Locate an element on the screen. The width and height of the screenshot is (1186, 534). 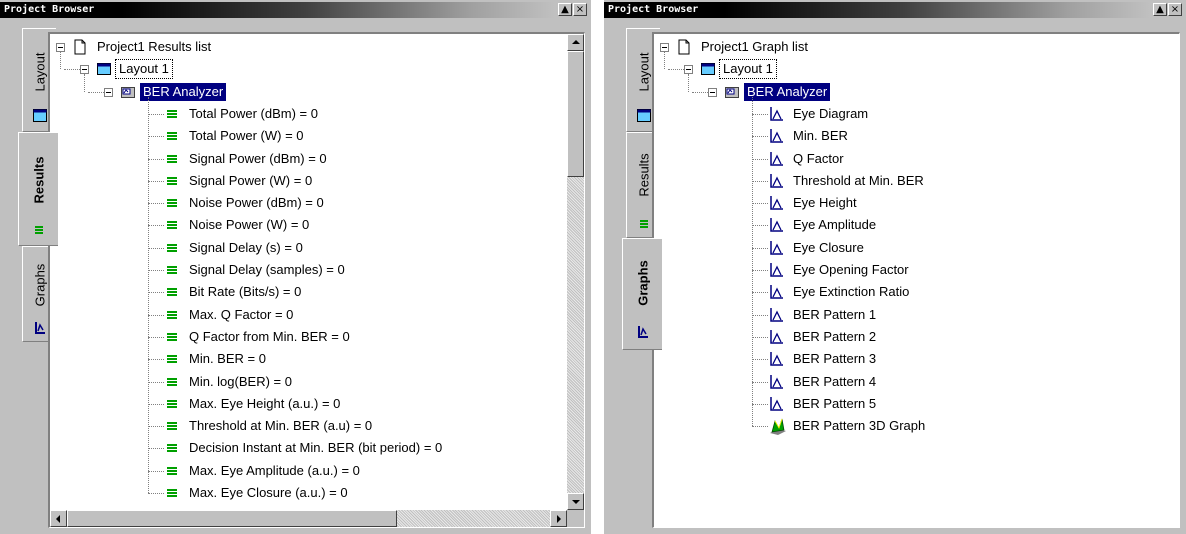
graph-list-item: Eye Opening Factor is located at coordinates (916, 270).